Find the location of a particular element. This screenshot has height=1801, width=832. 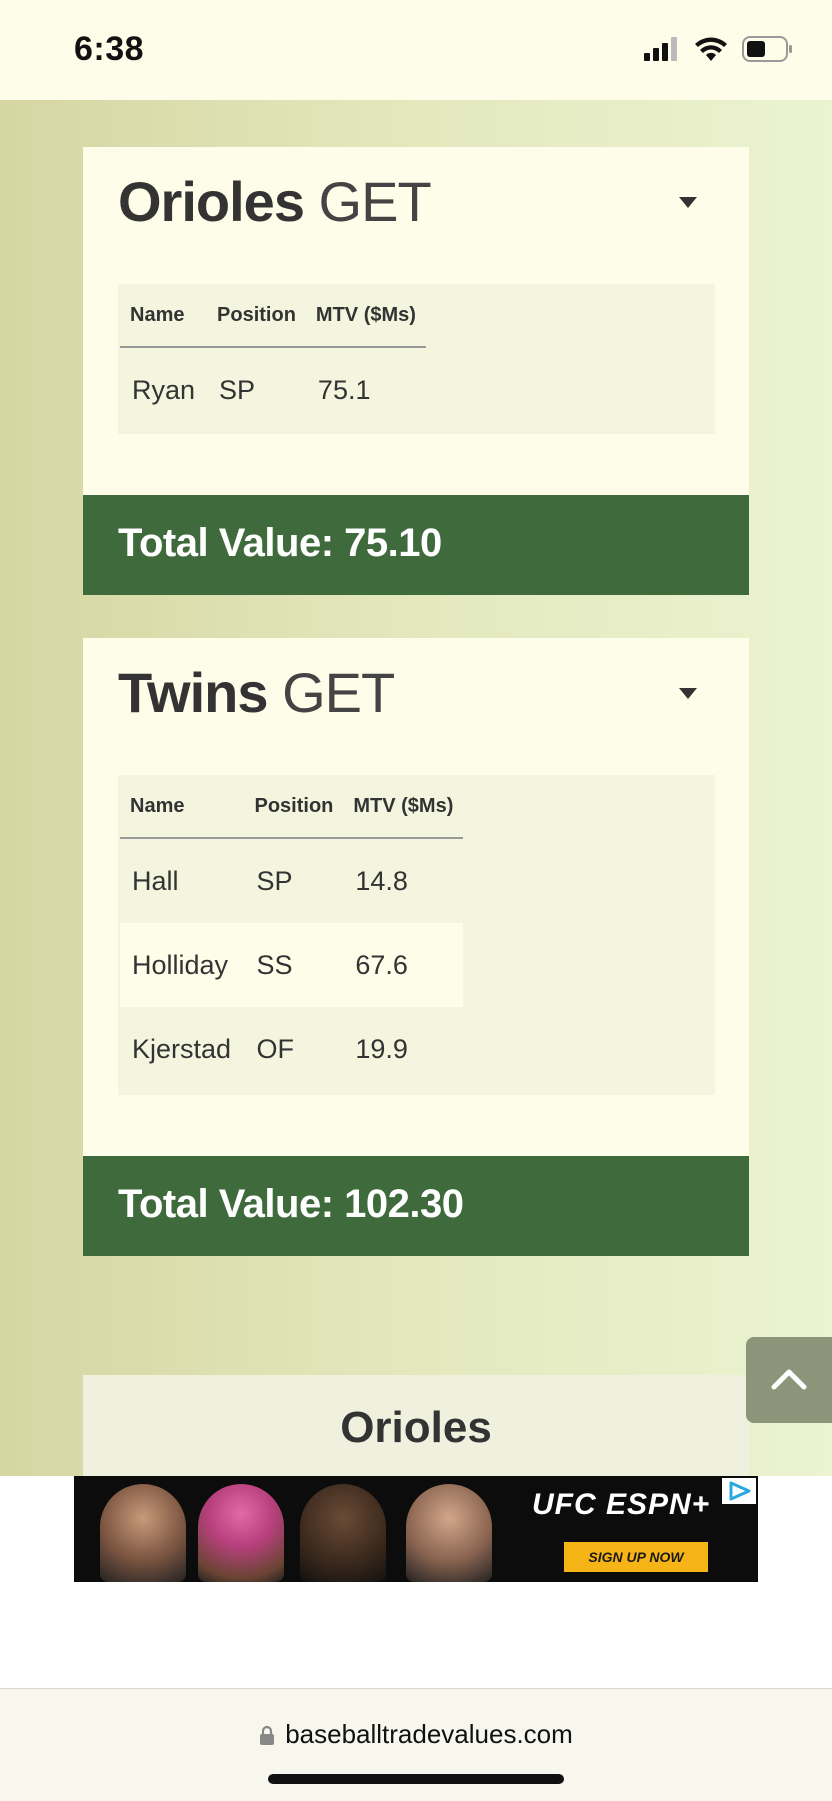

player-mtv: 19.9 is located at coordinates (381, 1048).